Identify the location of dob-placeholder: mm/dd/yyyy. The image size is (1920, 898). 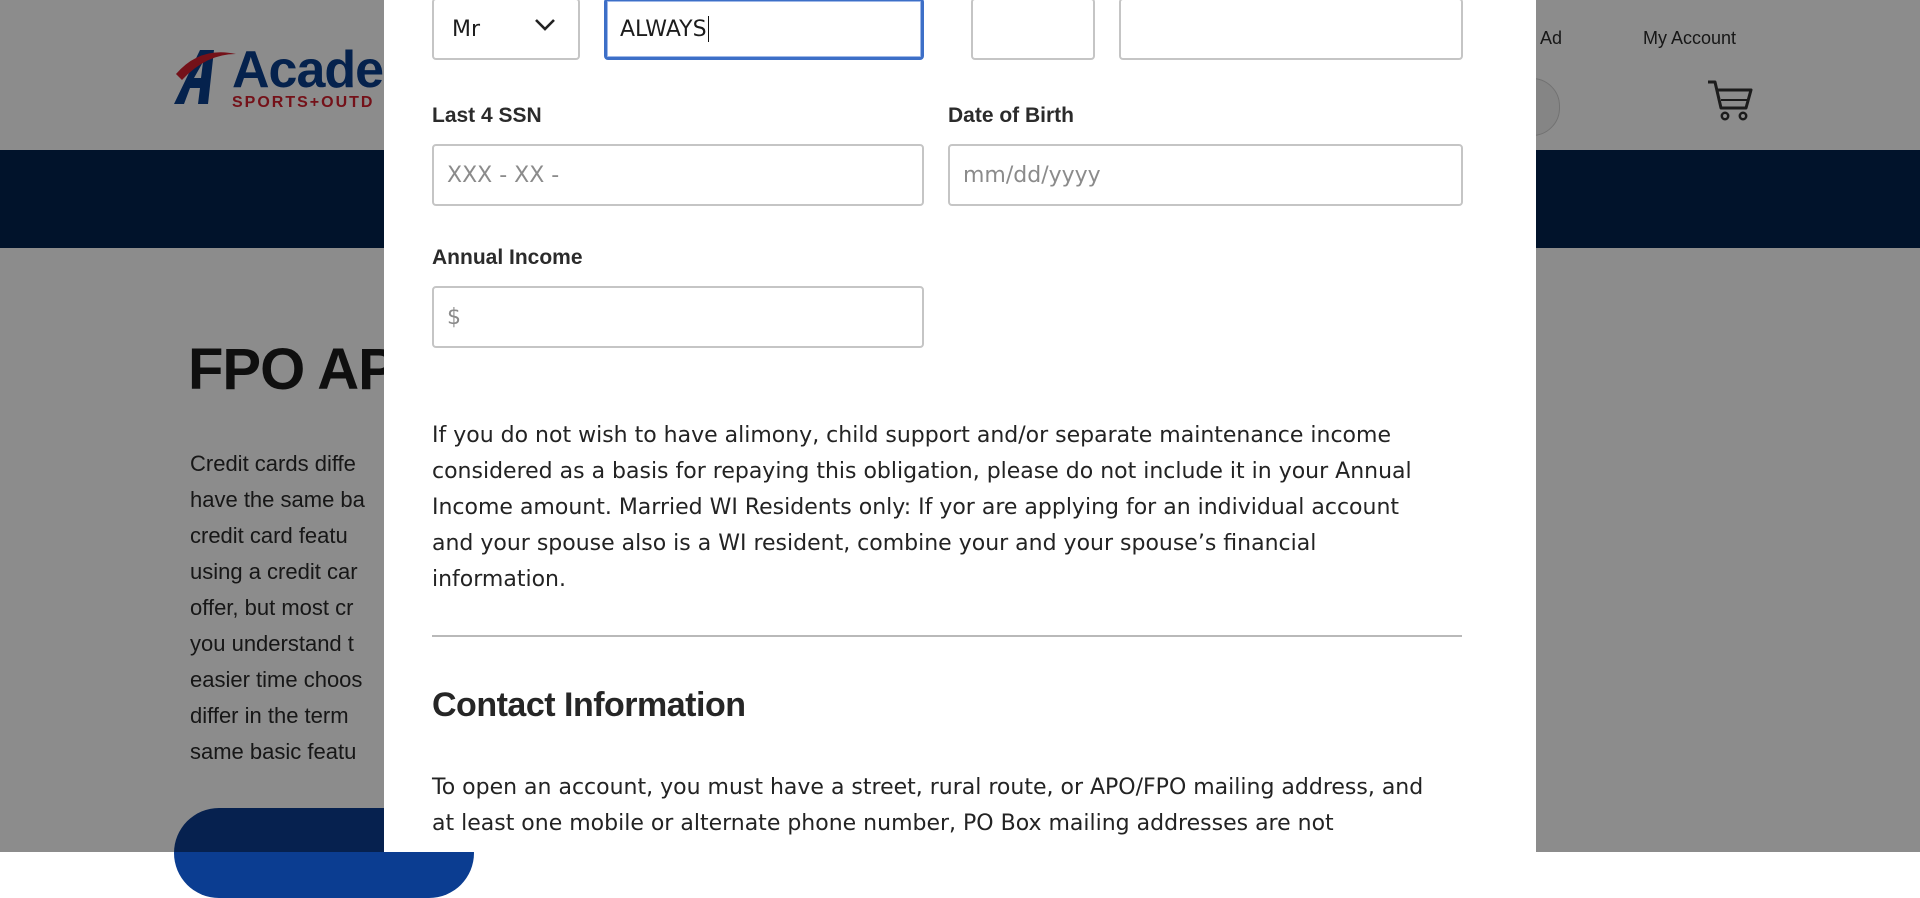
(1032, 175).